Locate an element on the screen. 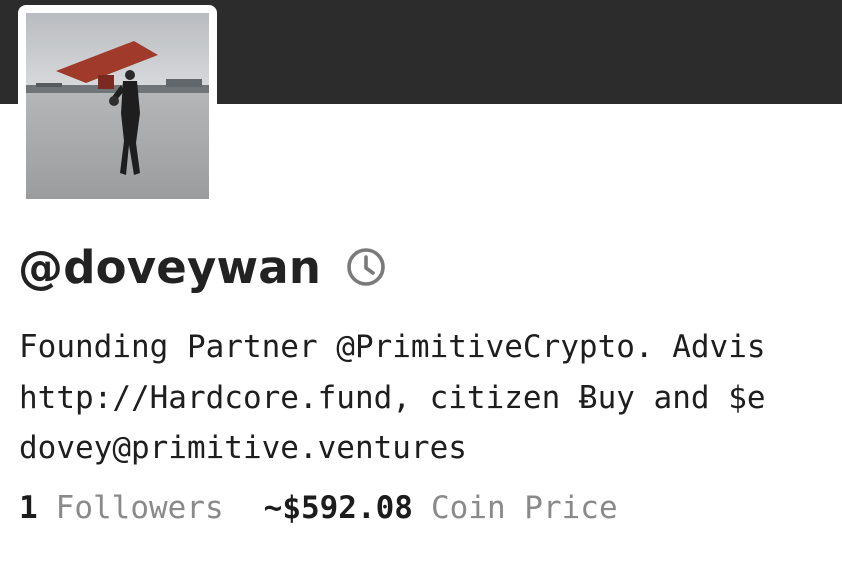 The height and width of the screenshot is (580, 842). bio-email: dovey@primitive.ventures is located at coordinates (430, 448).